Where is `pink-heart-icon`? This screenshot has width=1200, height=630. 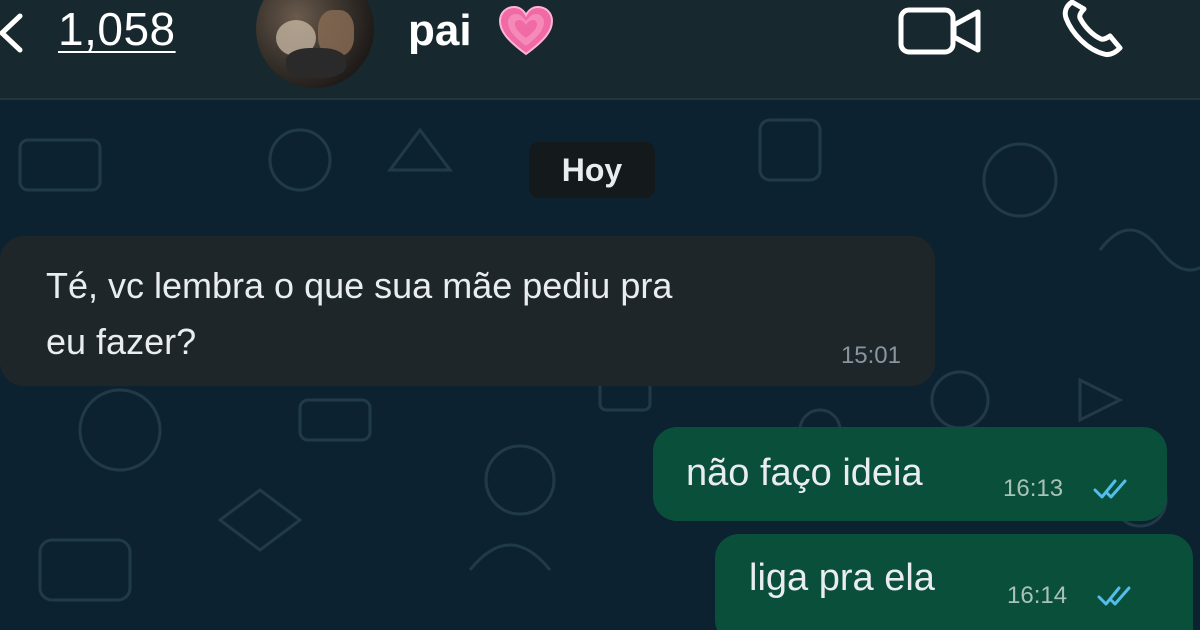 pink-heart-icon is located at coordinates (526, 30).